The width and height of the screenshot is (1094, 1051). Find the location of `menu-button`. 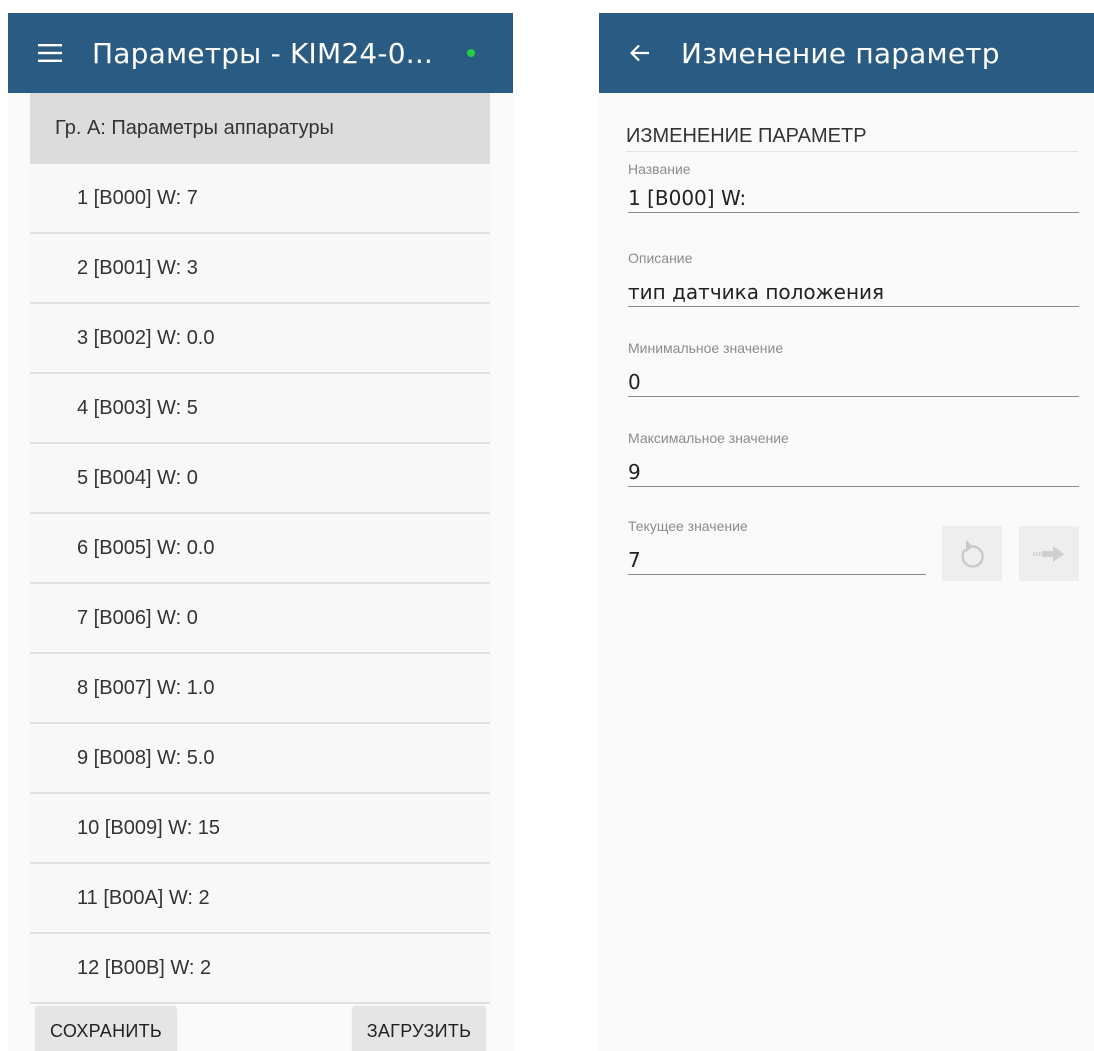

menu-button is located at coordinates (50, 53).